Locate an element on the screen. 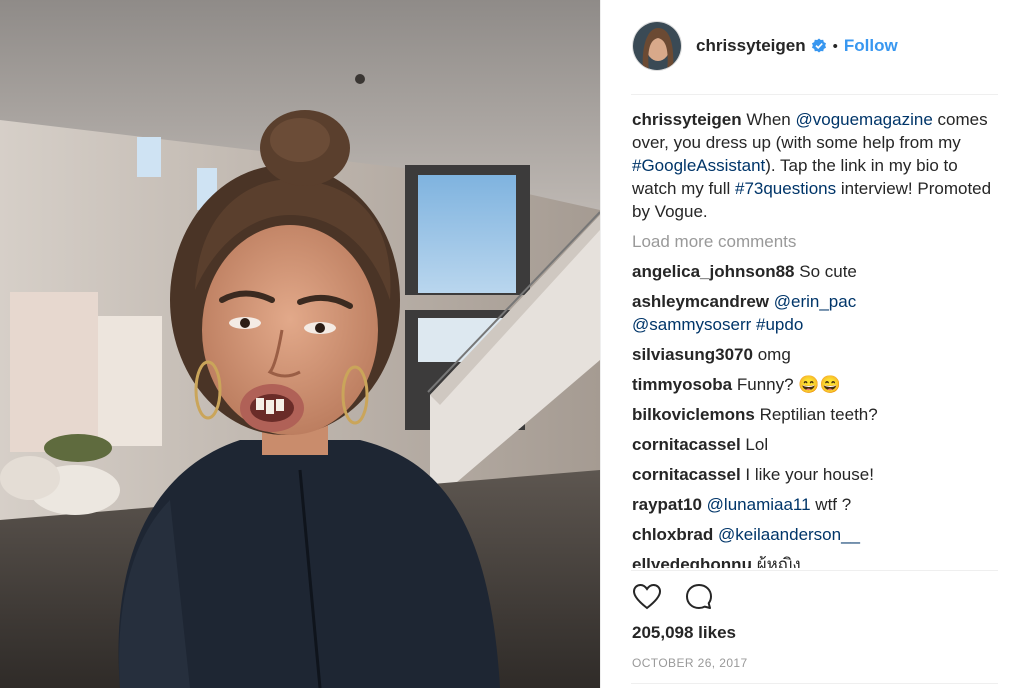 The image size is (1024, 688). verified-badge-icon is located at coordinates (818, 45).